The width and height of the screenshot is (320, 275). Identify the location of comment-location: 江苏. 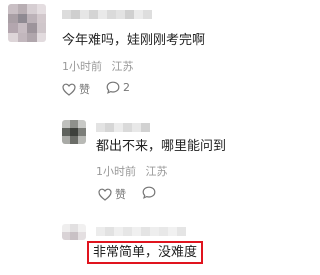
(122, 66).